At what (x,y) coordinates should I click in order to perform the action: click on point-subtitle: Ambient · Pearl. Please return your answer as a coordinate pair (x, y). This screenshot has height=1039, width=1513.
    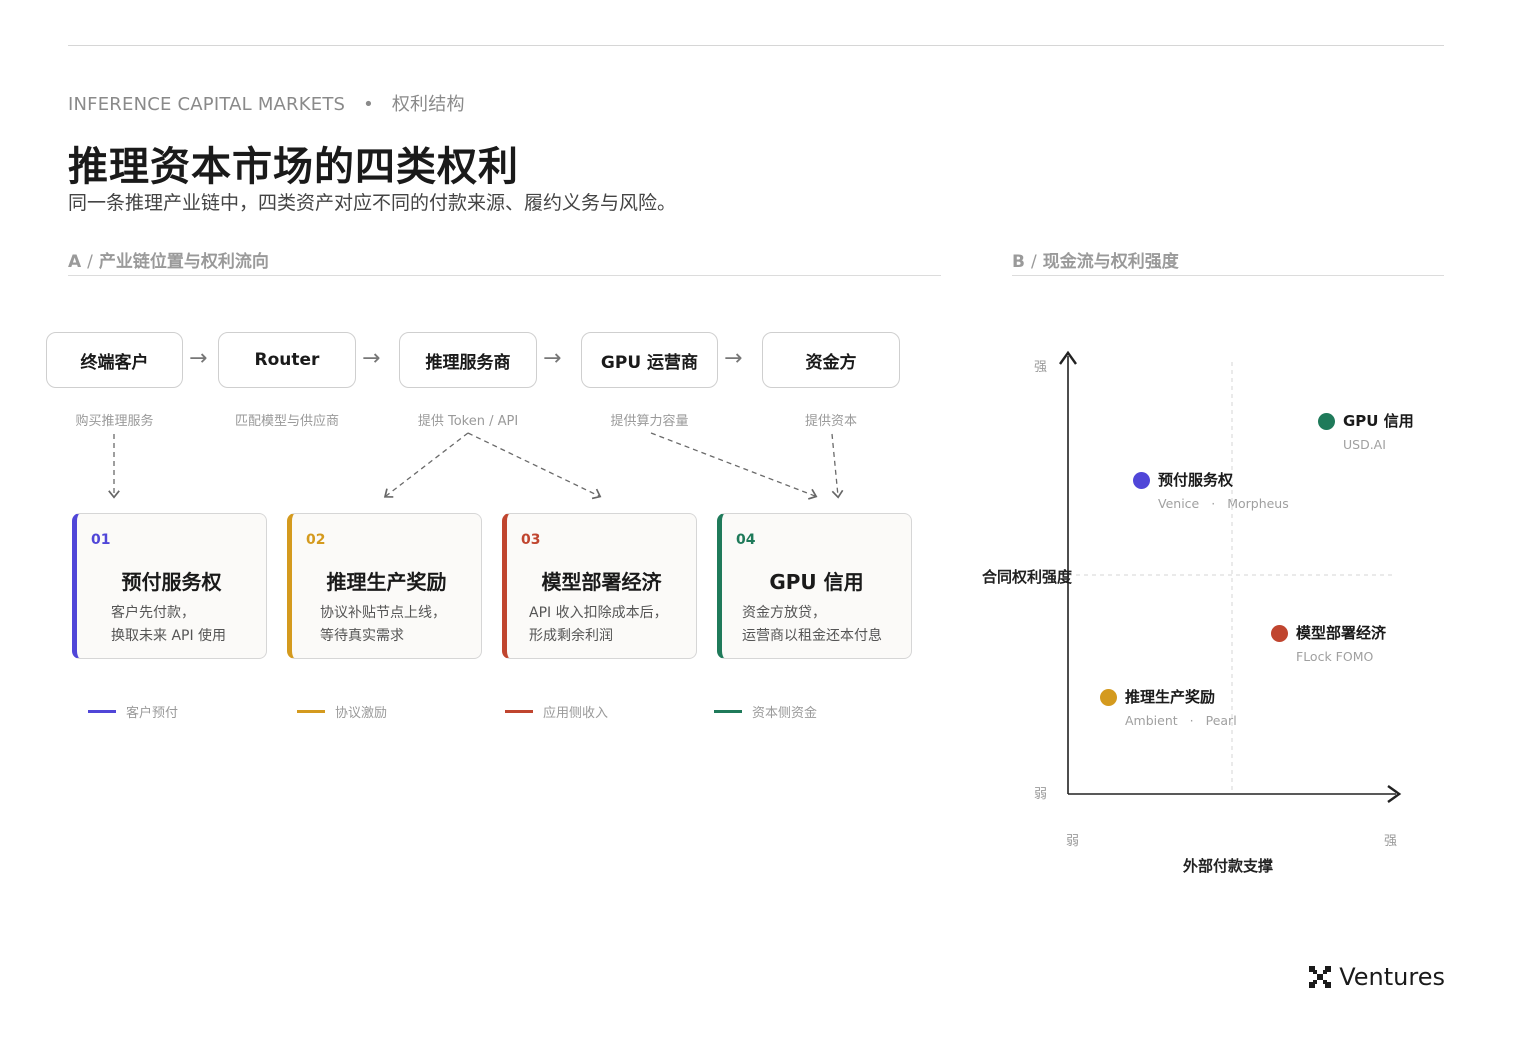
    Looking at the image, I should click on (1181, 720).